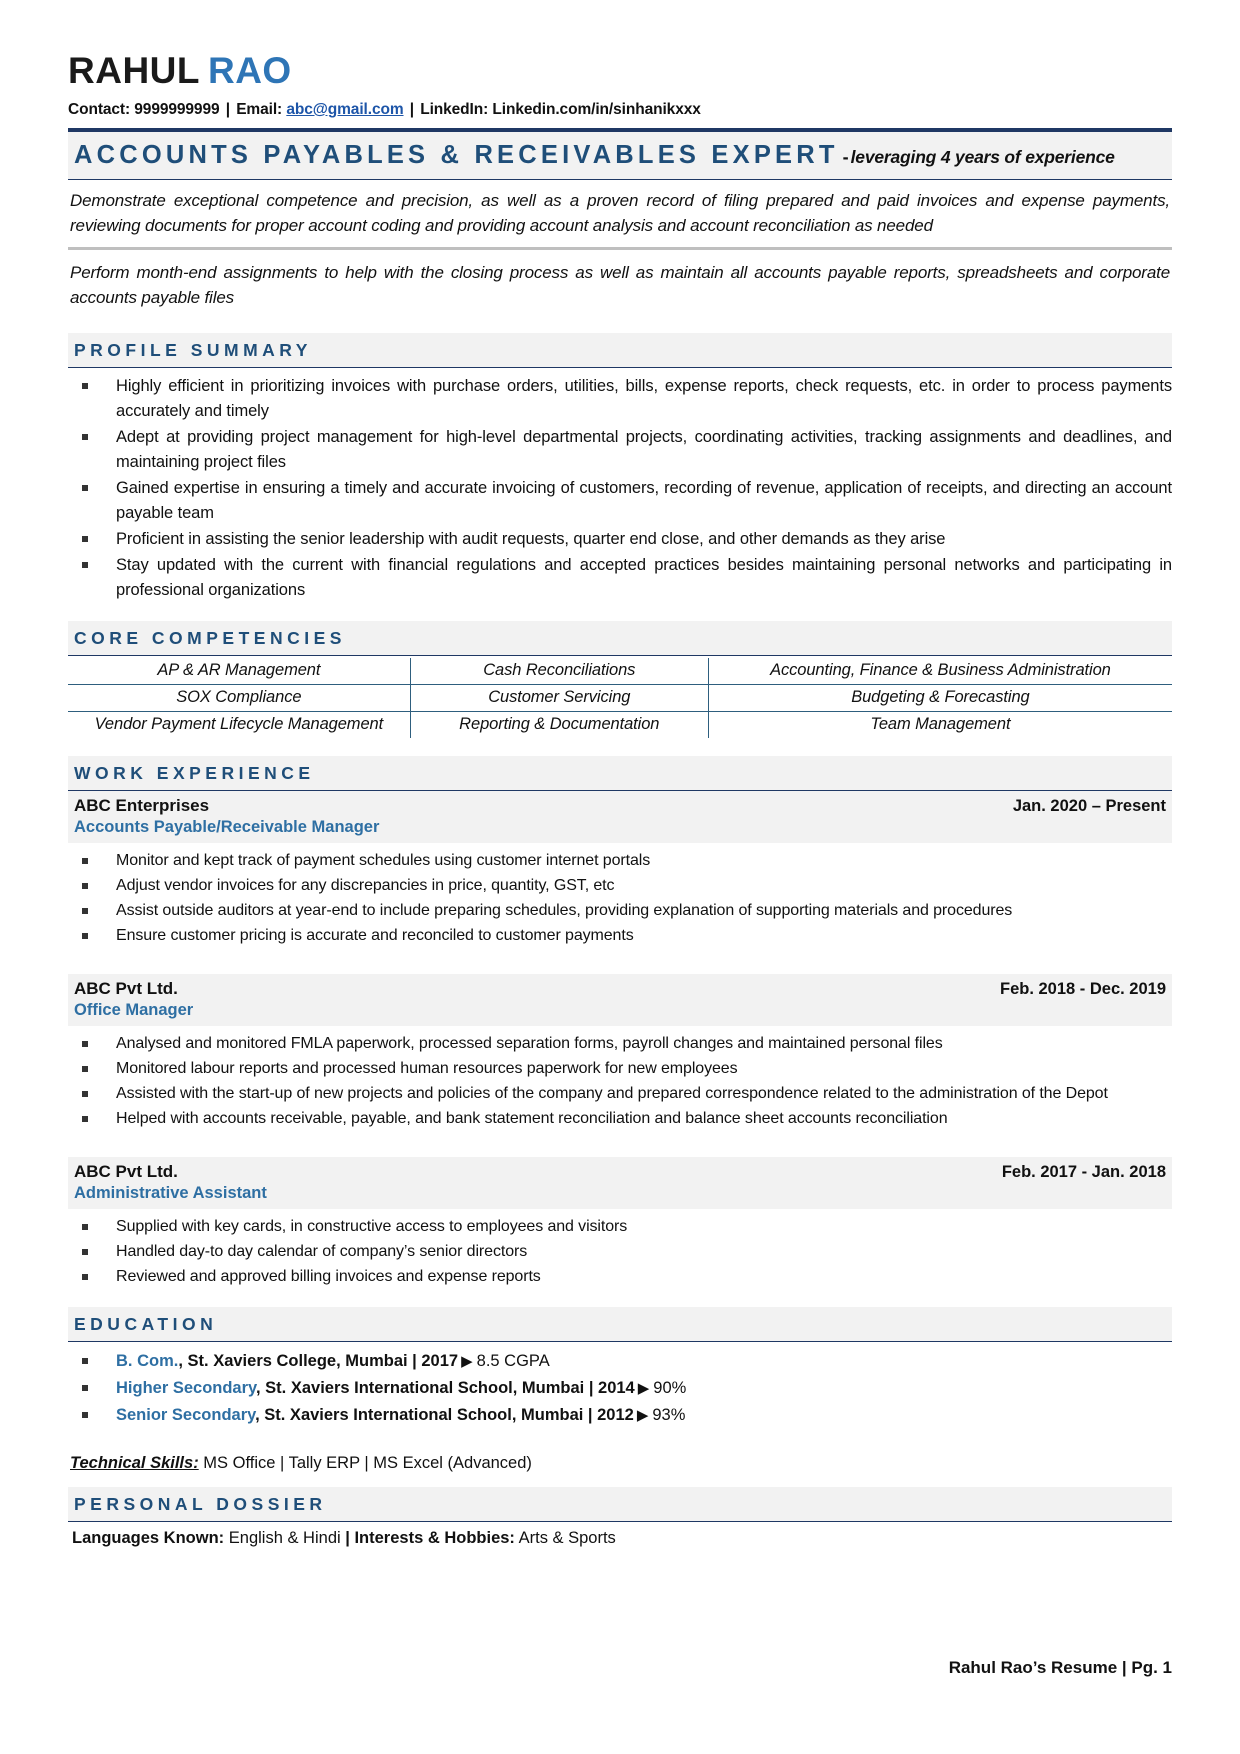 This screenshot has width=1240, height=1754. I want to click on headline-dash: -, so click(845, 157).